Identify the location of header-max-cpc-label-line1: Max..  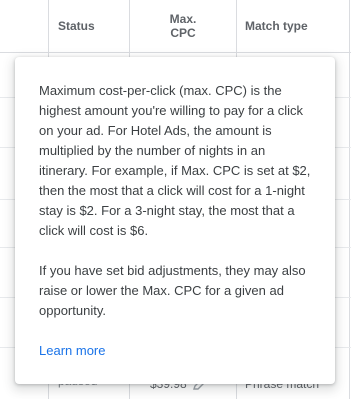
(183, 19).